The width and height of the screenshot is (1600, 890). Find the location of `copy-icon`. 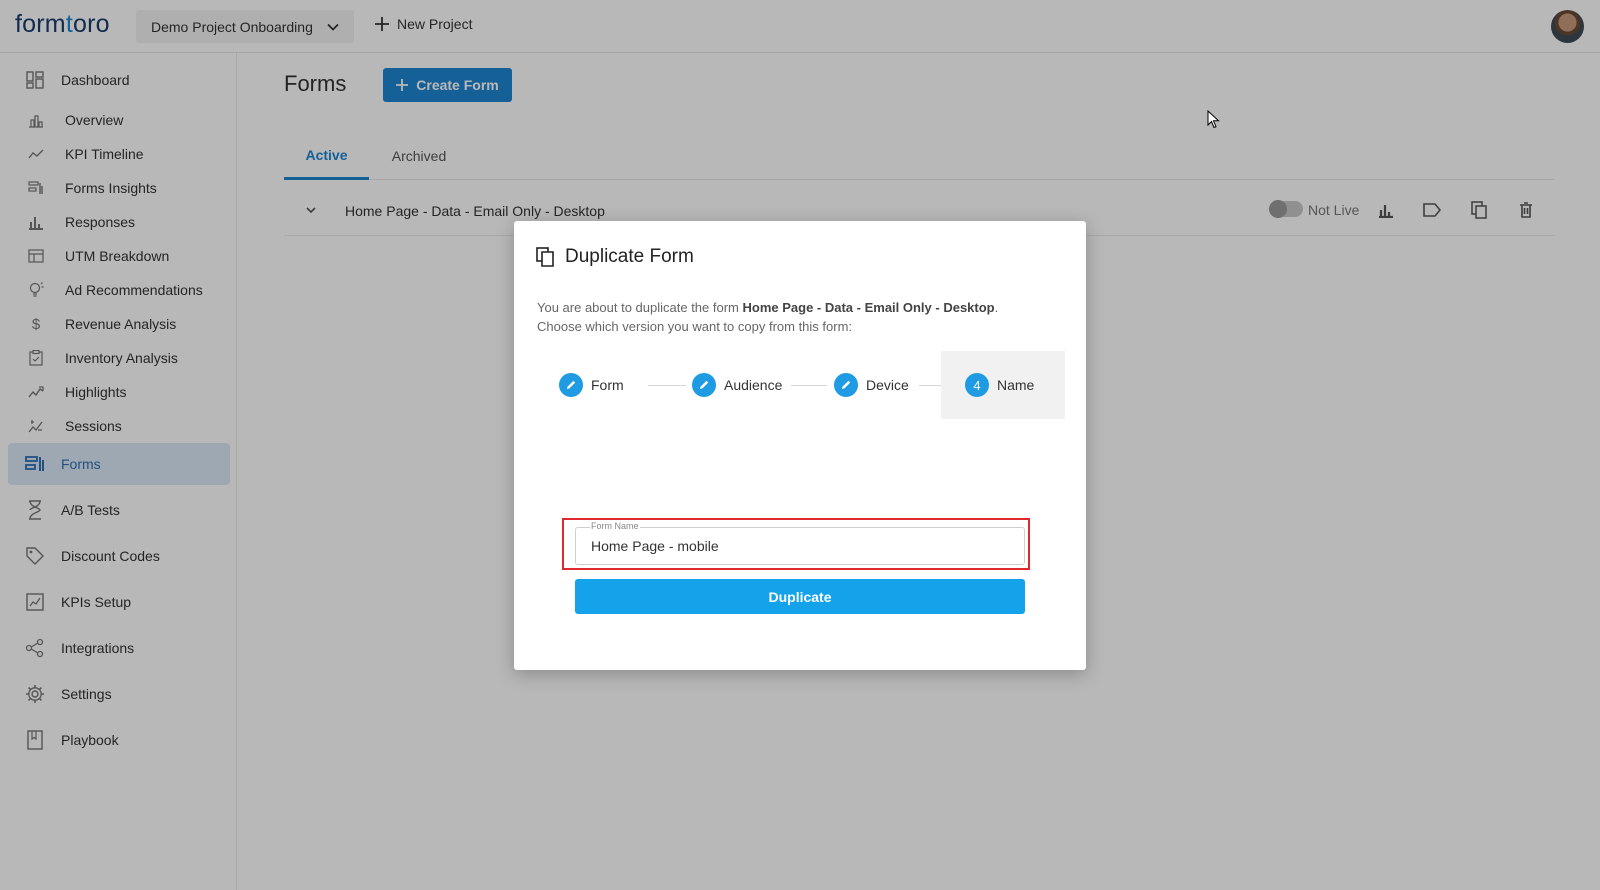

copy-icon is located at coordinates (545, 257).